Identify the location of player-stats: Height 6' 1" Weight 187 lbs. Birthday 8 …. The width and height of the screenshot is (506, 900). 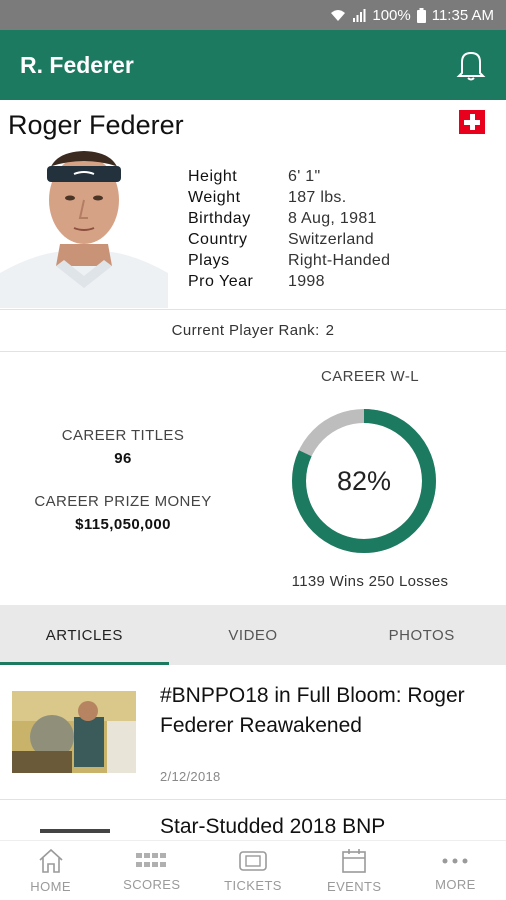
(289, 229).